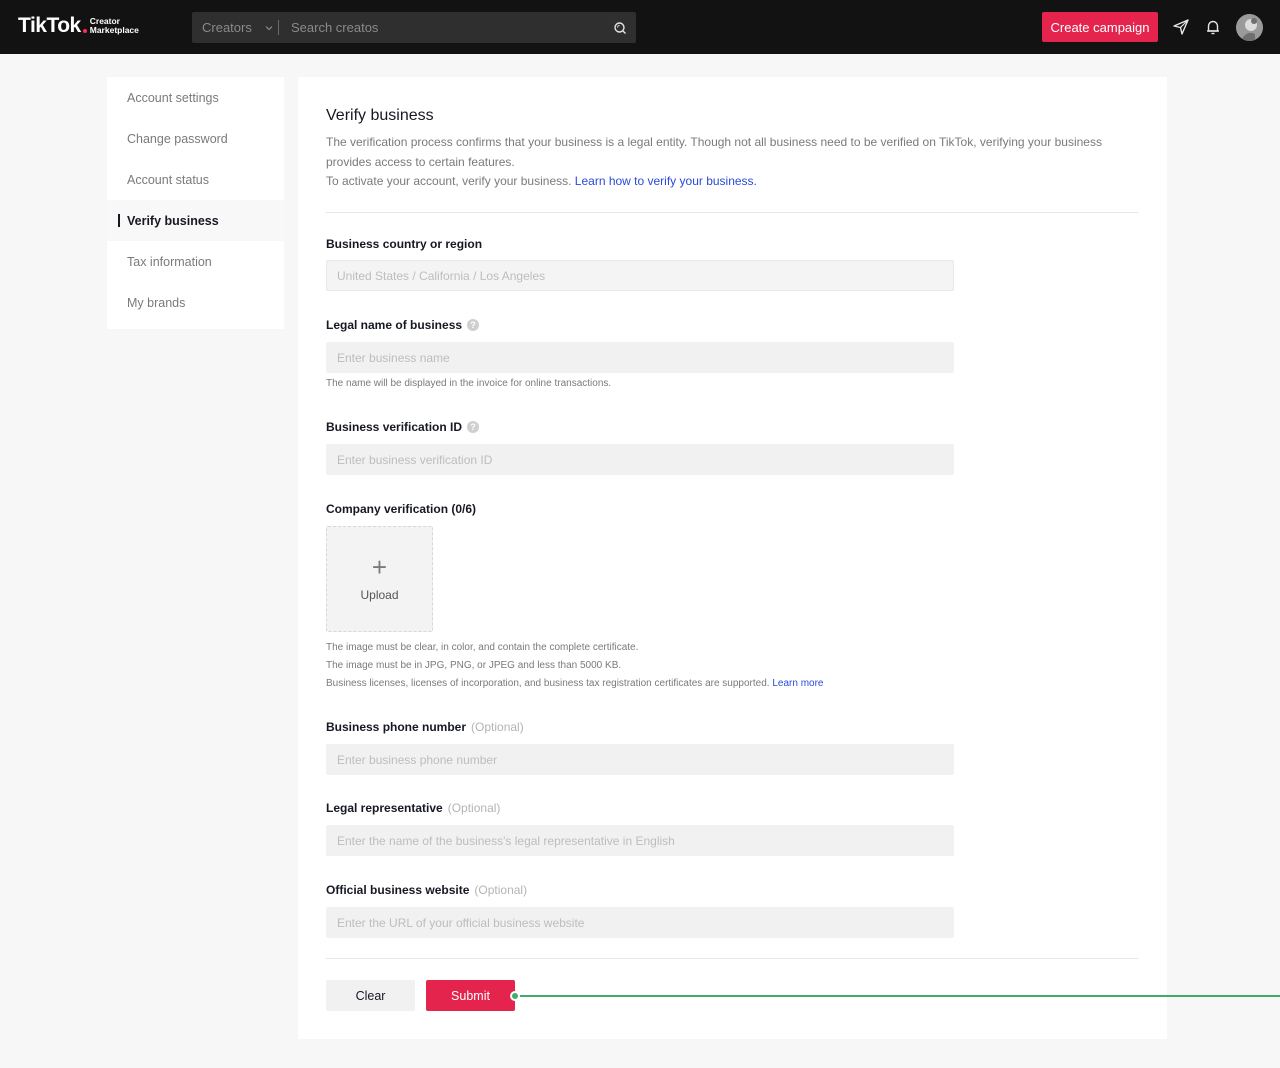 Image resolution: width=1280 pixels, height=1068 pixels. I want to click on legal-name-input, so click(640, 357).